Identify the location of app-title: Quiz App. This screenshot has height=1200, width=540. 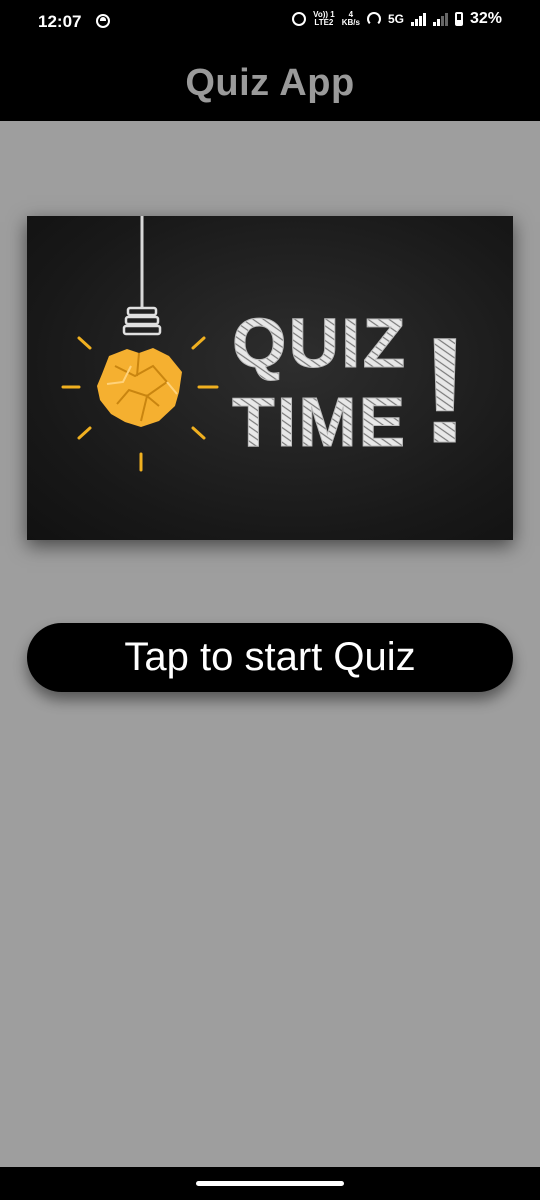
(270, 83).